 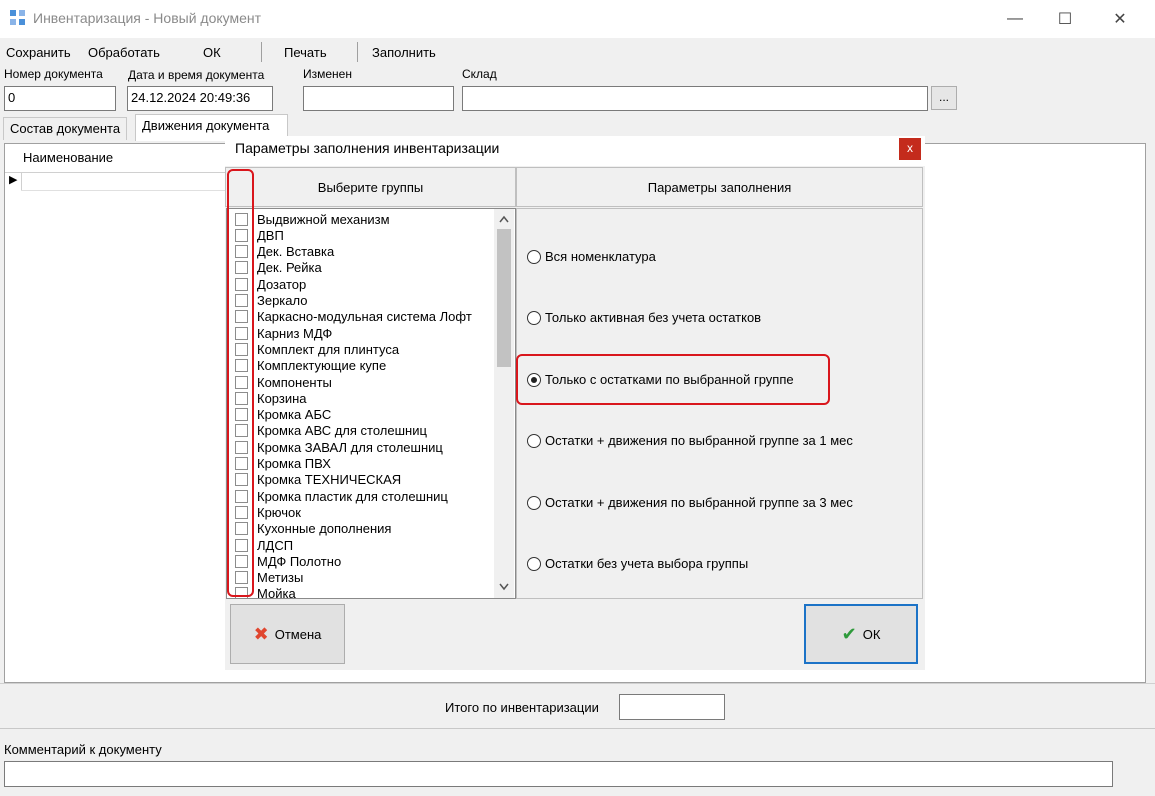 I want to click on group-item: Кромка АВС для столешниц, so click(x=331, y=431).